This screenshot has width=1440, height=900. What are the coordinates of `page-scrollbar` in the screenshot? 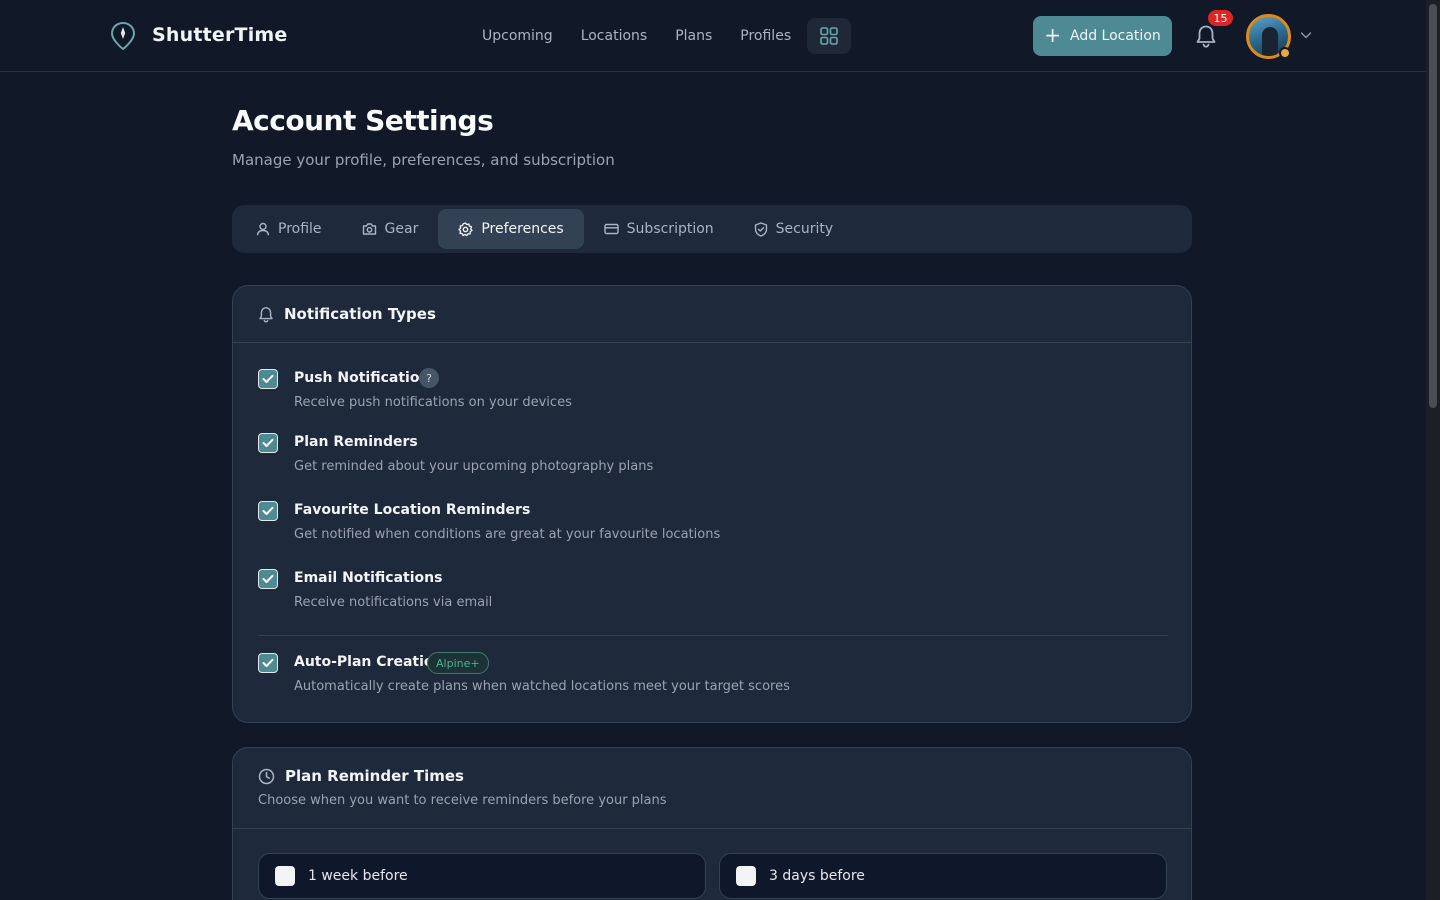 It's located at (1433, 450).